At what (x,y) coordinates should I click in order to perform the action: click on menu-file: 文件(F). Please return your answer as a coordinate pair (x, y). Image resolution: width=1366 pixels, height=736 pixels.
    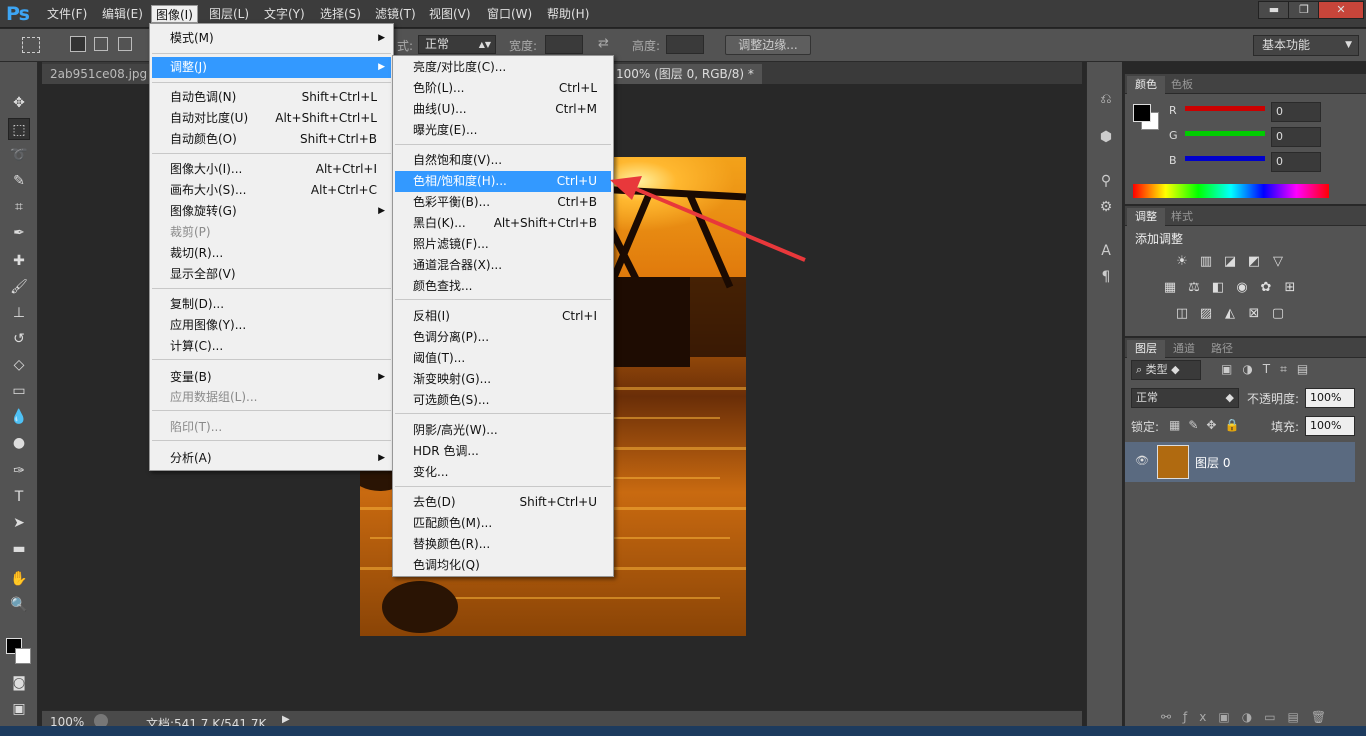
    Looking at the image, I should click on (67, 14).